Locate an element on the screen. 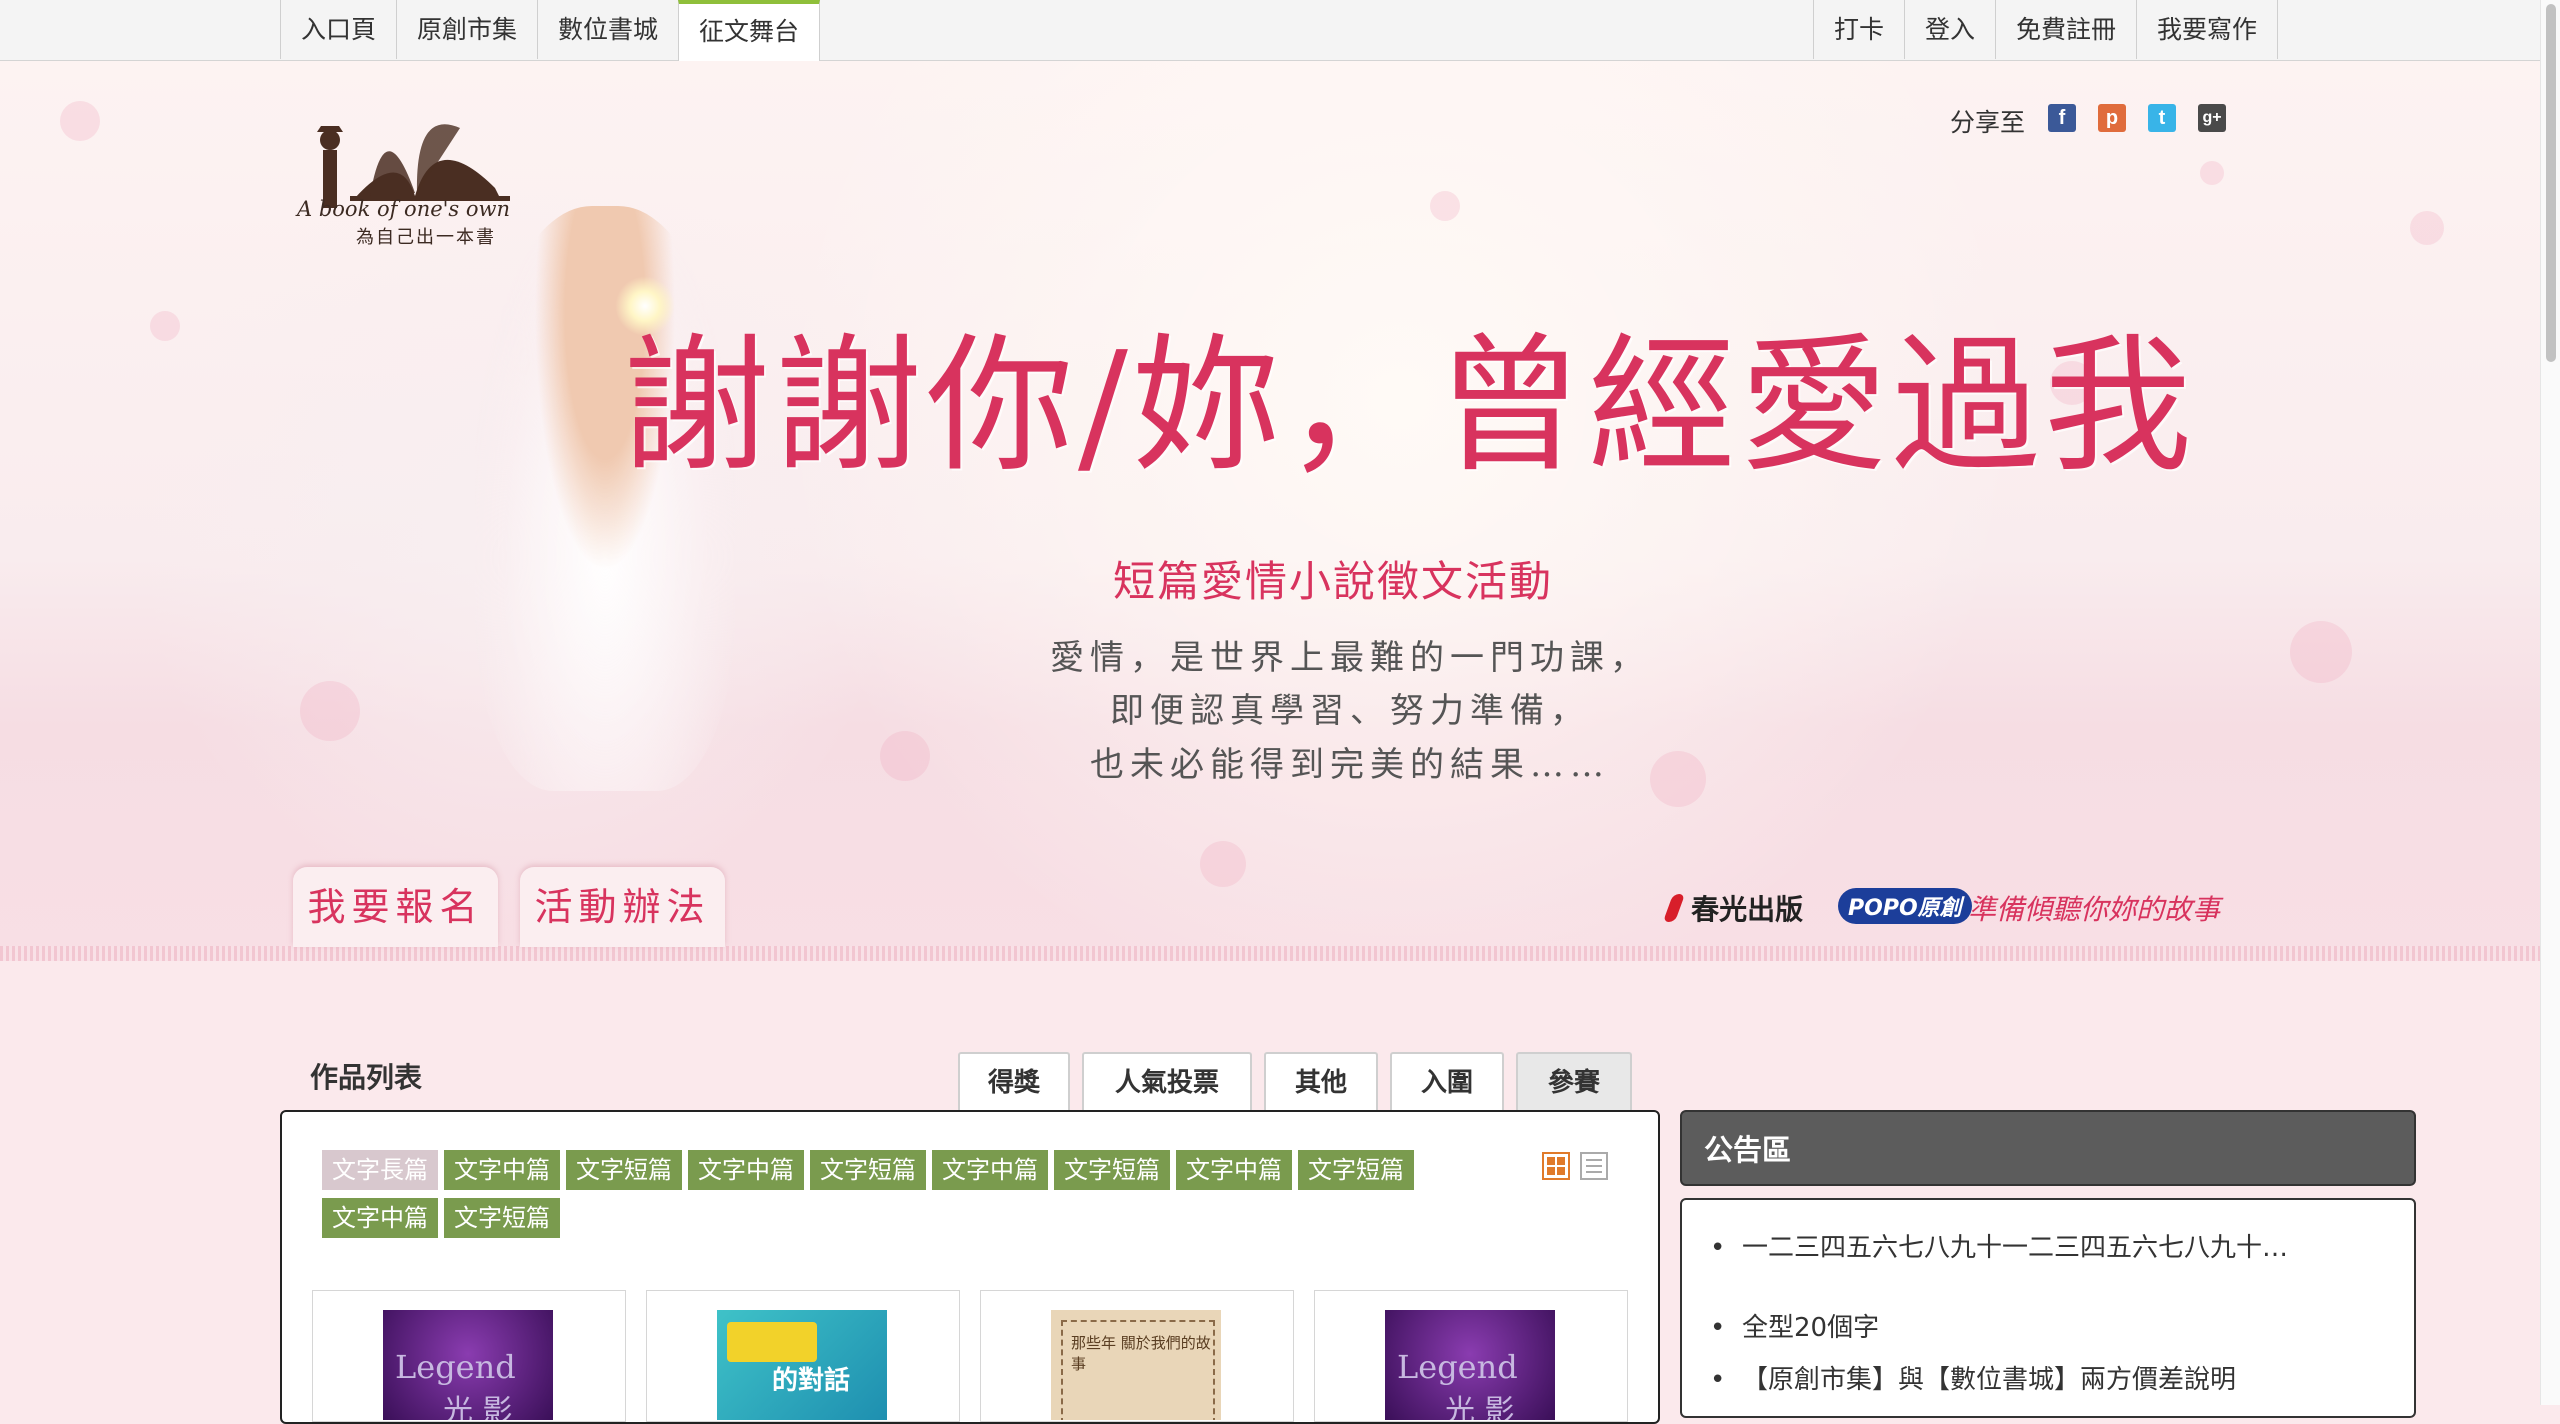 This screenshot has width=2560, height=1424. tag-item: 文字長篇 is located at coordinates (380, 1170).